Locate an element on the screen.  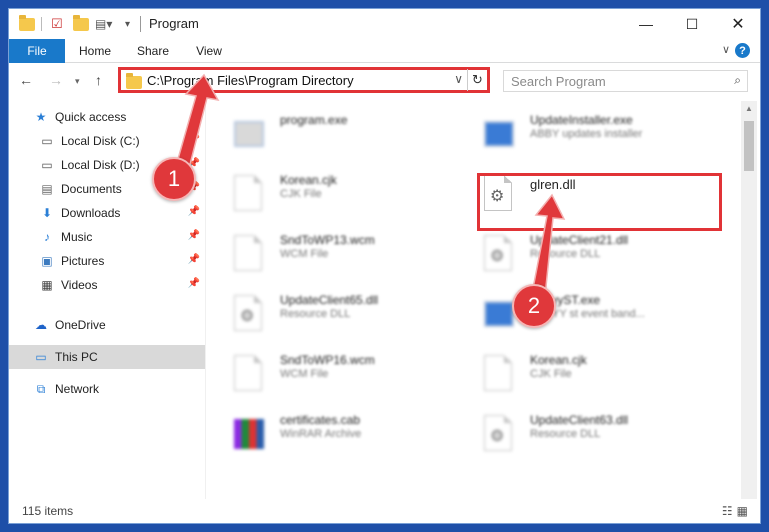
file-type: ABBY updates installer is located at coordinates (586, 134).